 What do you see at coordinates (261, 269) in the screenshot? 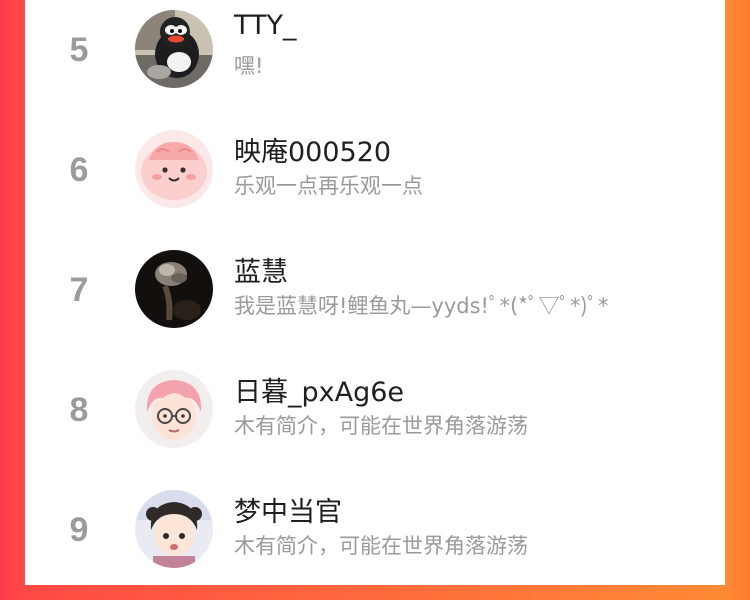
I see `user-name: 蓝慧` at bounding box center [261, 269].